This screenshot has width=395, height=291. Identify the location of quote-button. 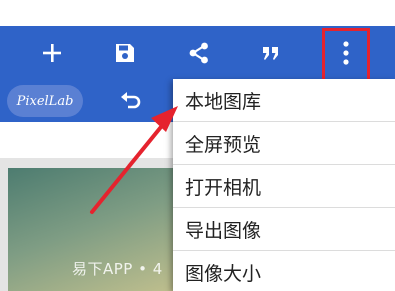
(271, 53).